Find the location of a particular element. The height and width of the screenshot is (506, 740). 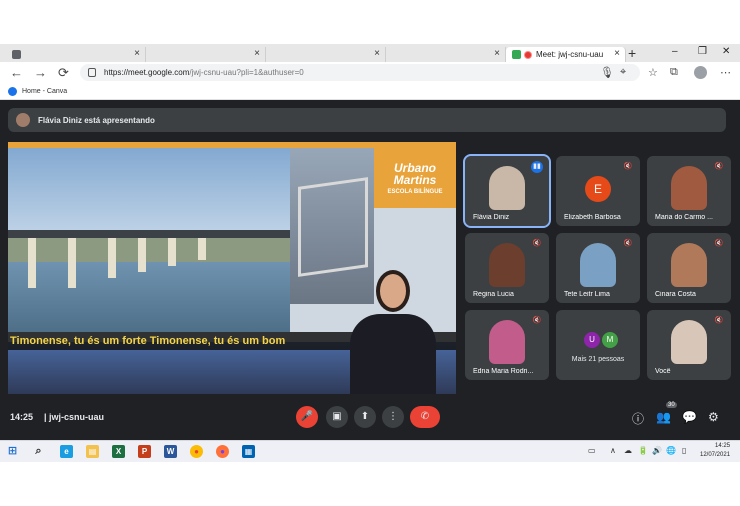

people-count-badge: 30 is located at coordinates (671, 405).